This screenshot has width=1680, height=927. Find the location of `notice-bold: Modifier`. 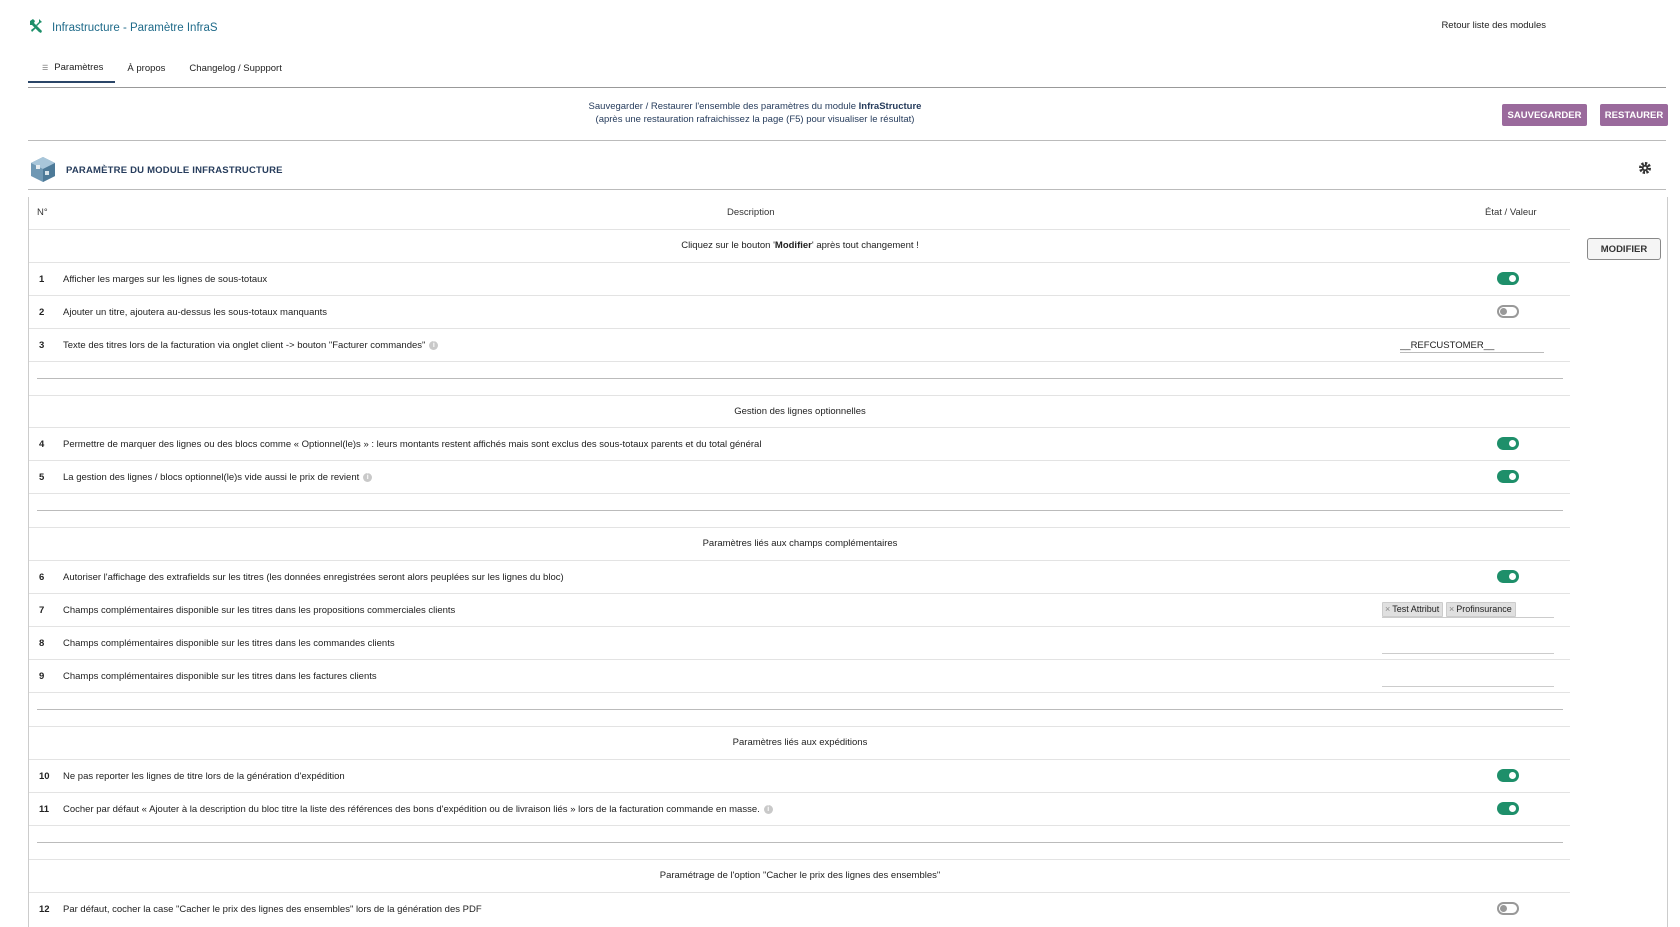

notice-bold: Modifier is located at coordinates (793, 245).